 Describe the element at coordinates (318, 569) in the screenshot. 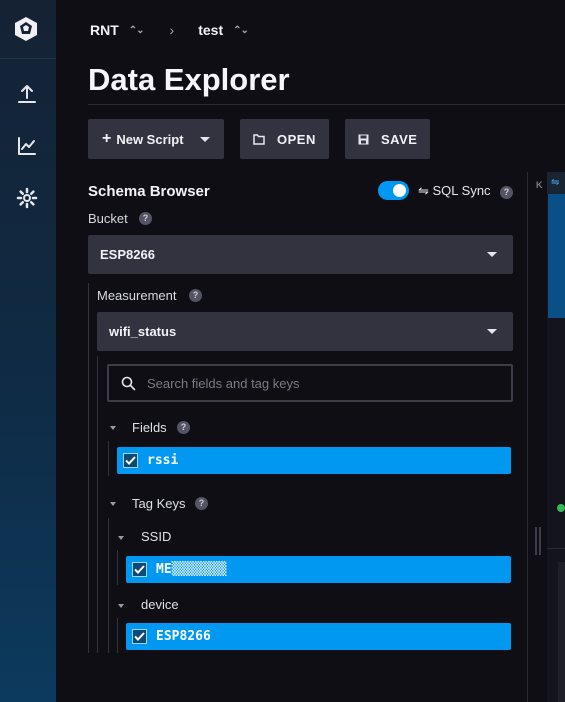

I see `tag-value-ssid: ME▒▒▒▒▒▒▒` at that location.